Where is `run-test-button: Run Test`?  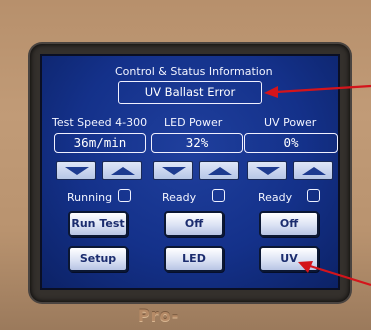 run-test-button: Run Test is located at coordinates (98, 224).